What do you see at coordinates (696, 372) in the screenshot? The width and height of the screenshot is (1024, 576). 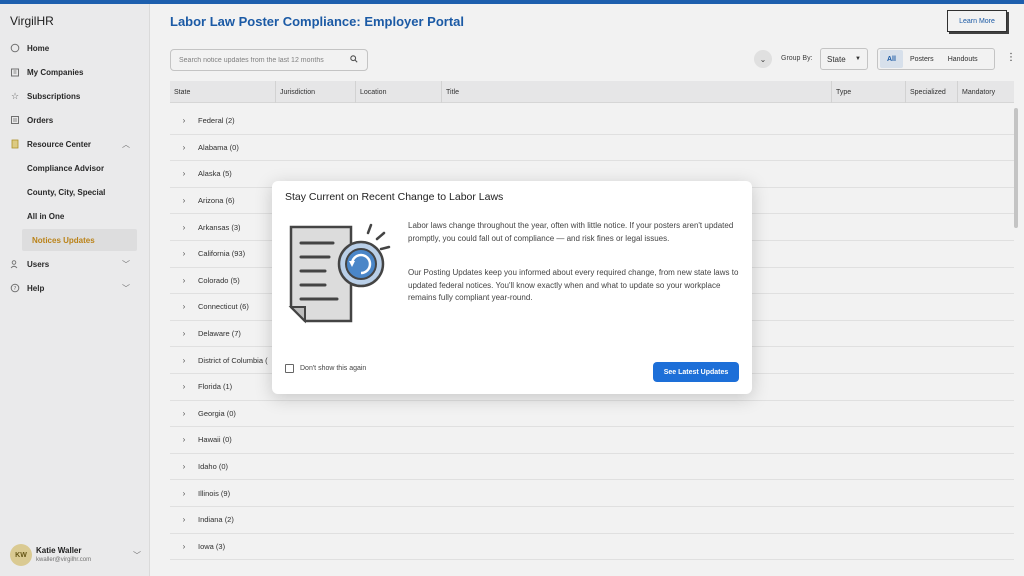 I see `see-latest-updates-button: See Latest Updates` at bounding box center [696, 372].